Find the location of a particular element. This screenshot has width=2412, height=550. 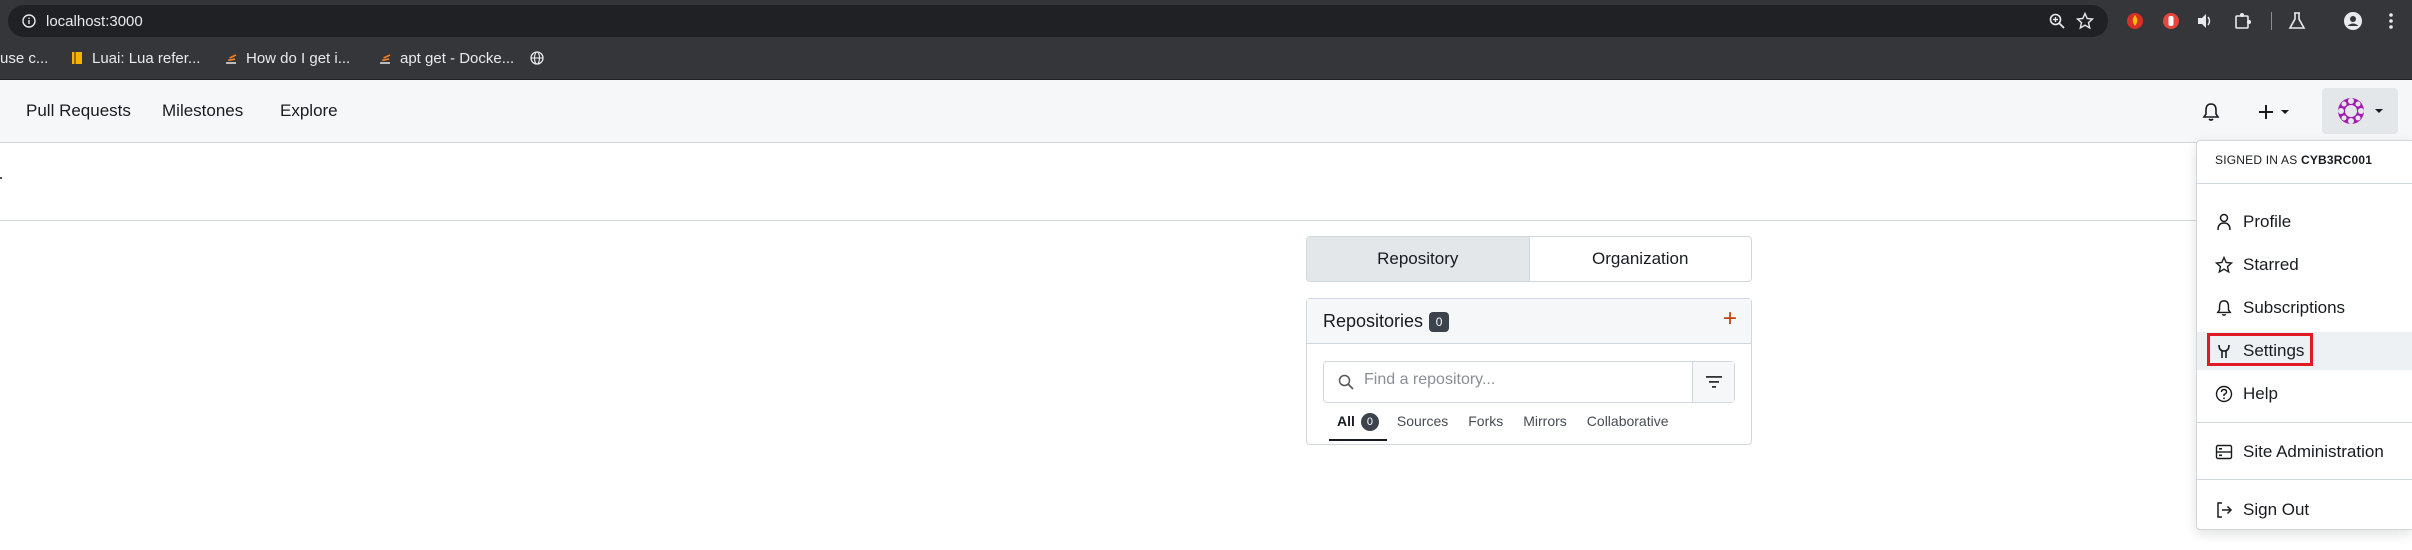

repository-search-box is located at coordinates (1508, 382).